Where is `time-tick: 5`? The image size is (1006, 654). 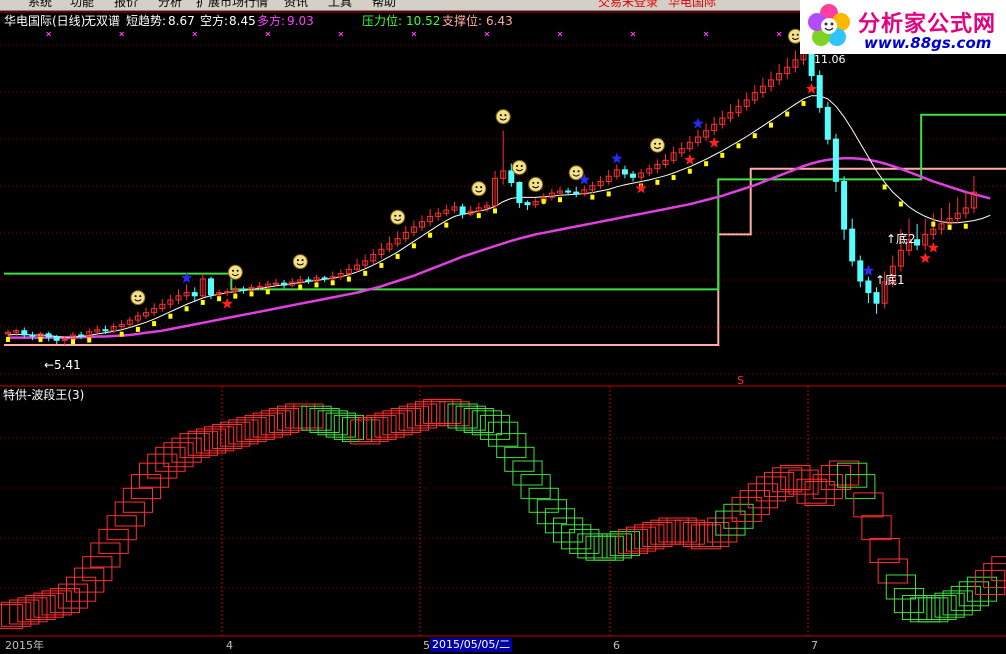
time-tick: 5 is located at coordinates (426, 645).